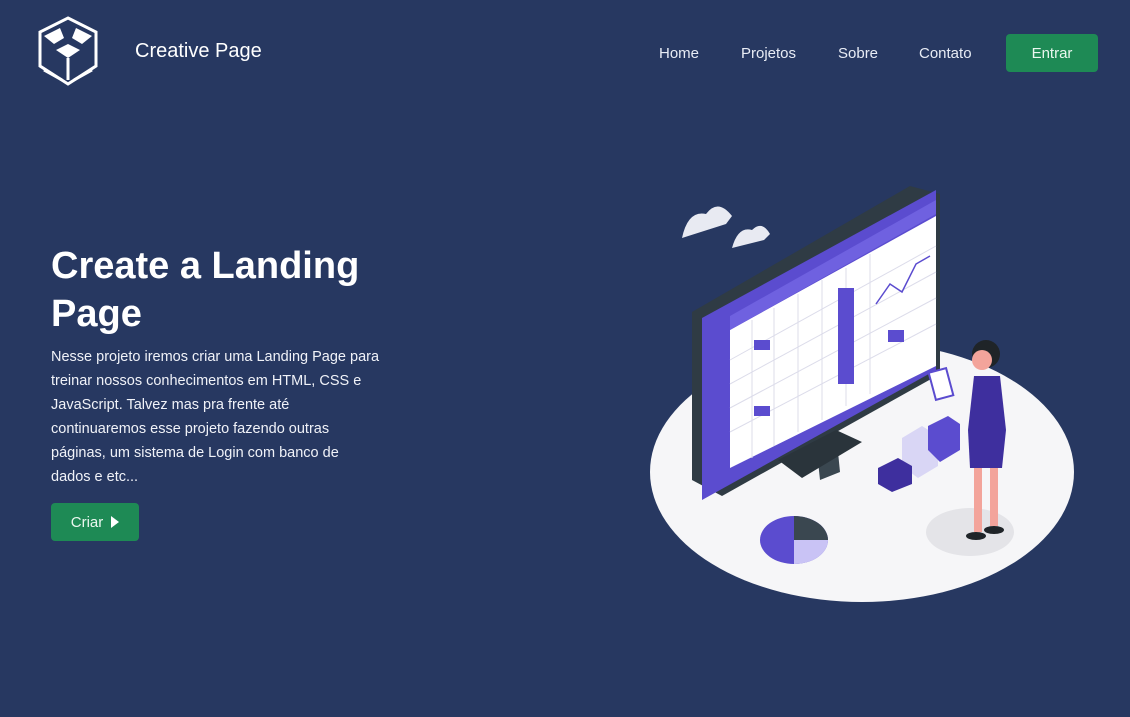  I want to click on nav-contato: Contato, so click(945, 53).